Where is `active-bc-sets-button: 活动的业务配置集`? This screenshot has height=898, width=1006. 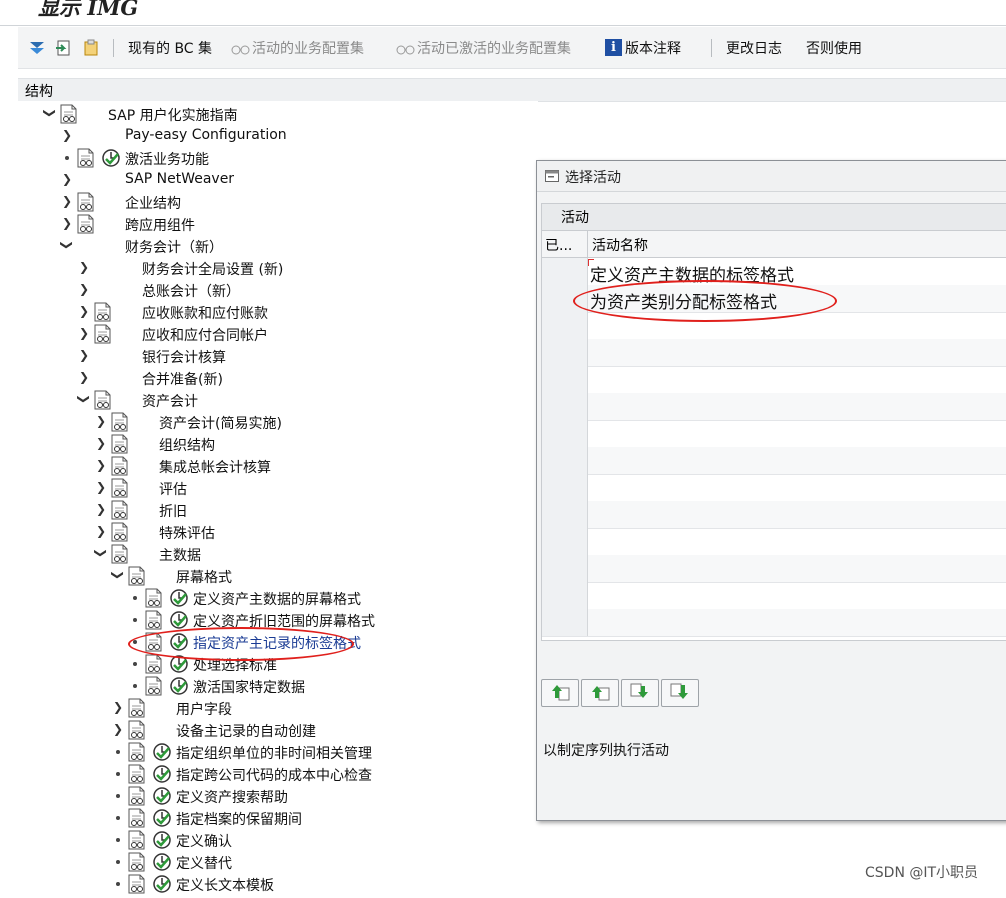
active-bc-sets-button: 活动的业务配置集 is located at coordinates (297, 47).